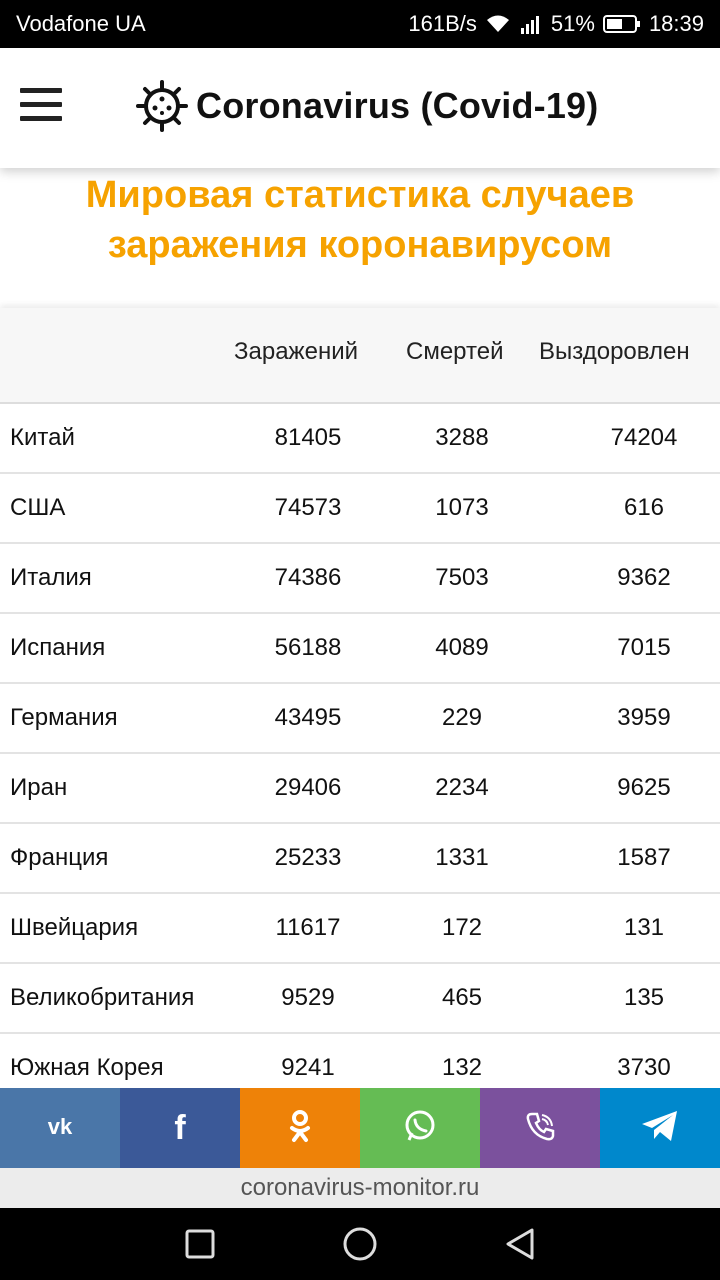 The height and width of the screenshot is (1280, 720). What do you see at coordinates (644, 857) in the screenshot?
I see `recovered-count: 1587` at bounding box center [644, 857].